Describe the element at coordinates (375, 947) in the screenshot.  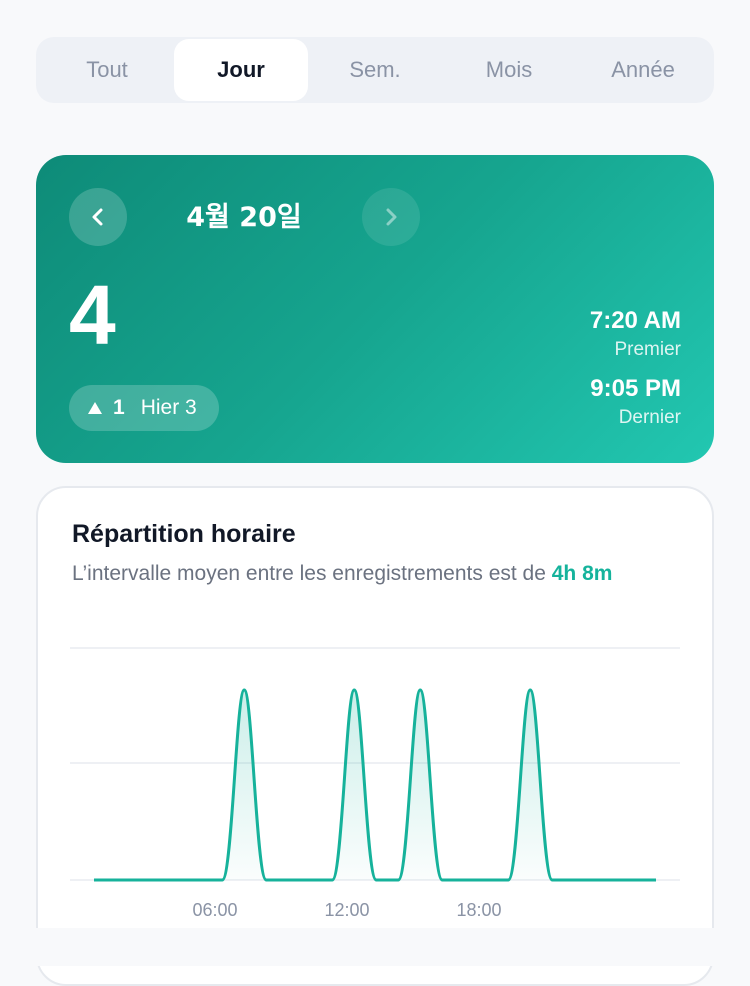
I see `viewport-edge` at that location.